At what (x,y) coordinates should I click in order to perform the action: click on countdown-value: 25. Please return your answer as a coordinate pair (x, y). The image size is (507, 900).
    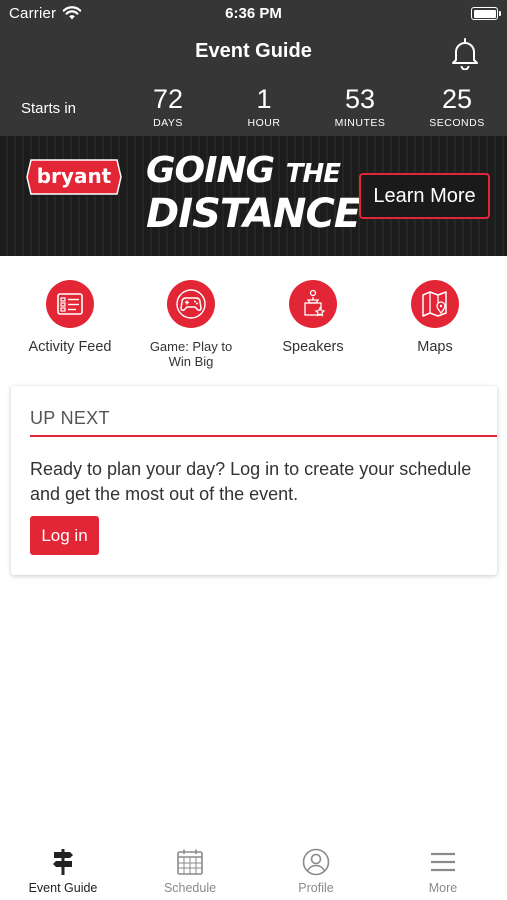
    Looking at the image, I should click on (457, 99).